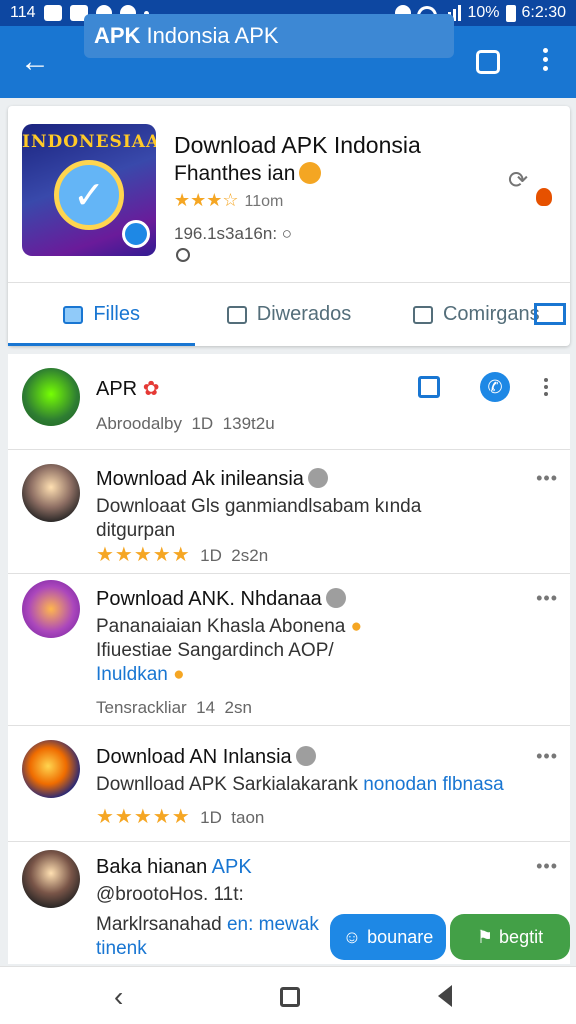  Describe the element at coordinates (52, 13) in the screenshot. I see `gallery-icon` at that location.